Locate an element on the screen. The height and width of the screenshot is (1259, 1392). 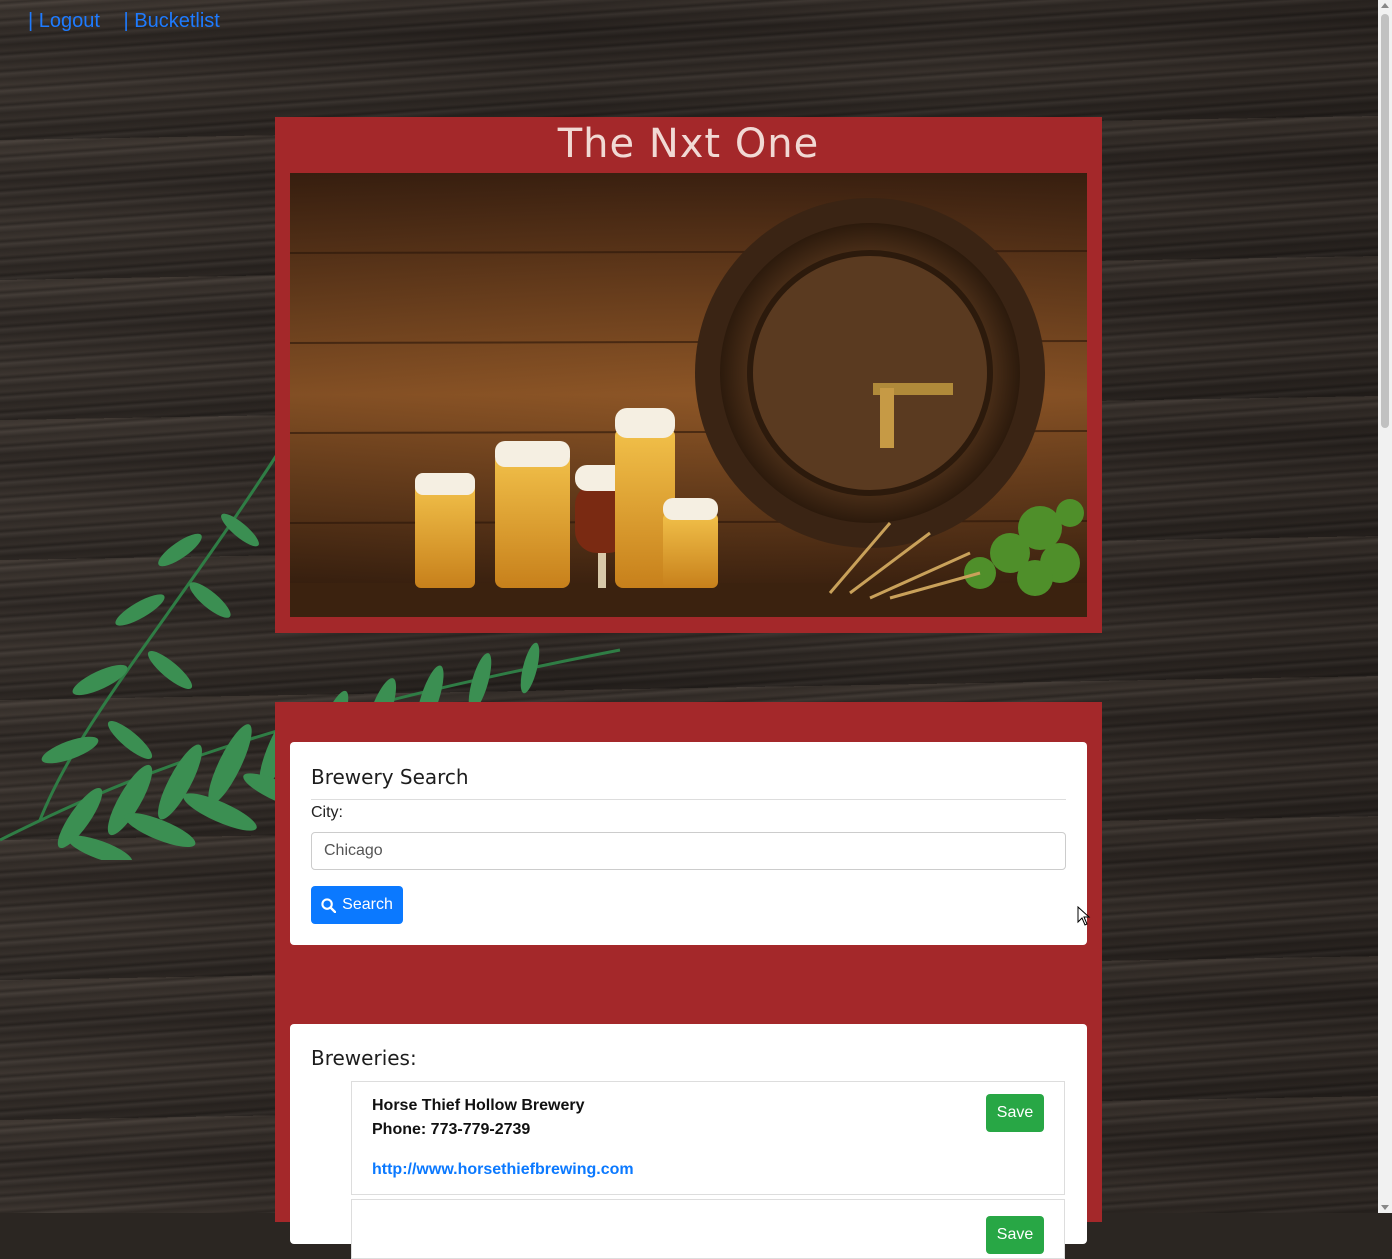
scroll-thumb is located at coordinates (1385, 221).